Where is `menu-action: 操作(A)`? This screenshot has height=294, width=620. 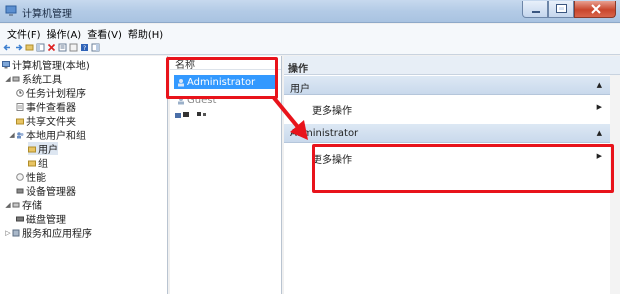 menu-action: 操作(A) is located at coordinates (64, 32).